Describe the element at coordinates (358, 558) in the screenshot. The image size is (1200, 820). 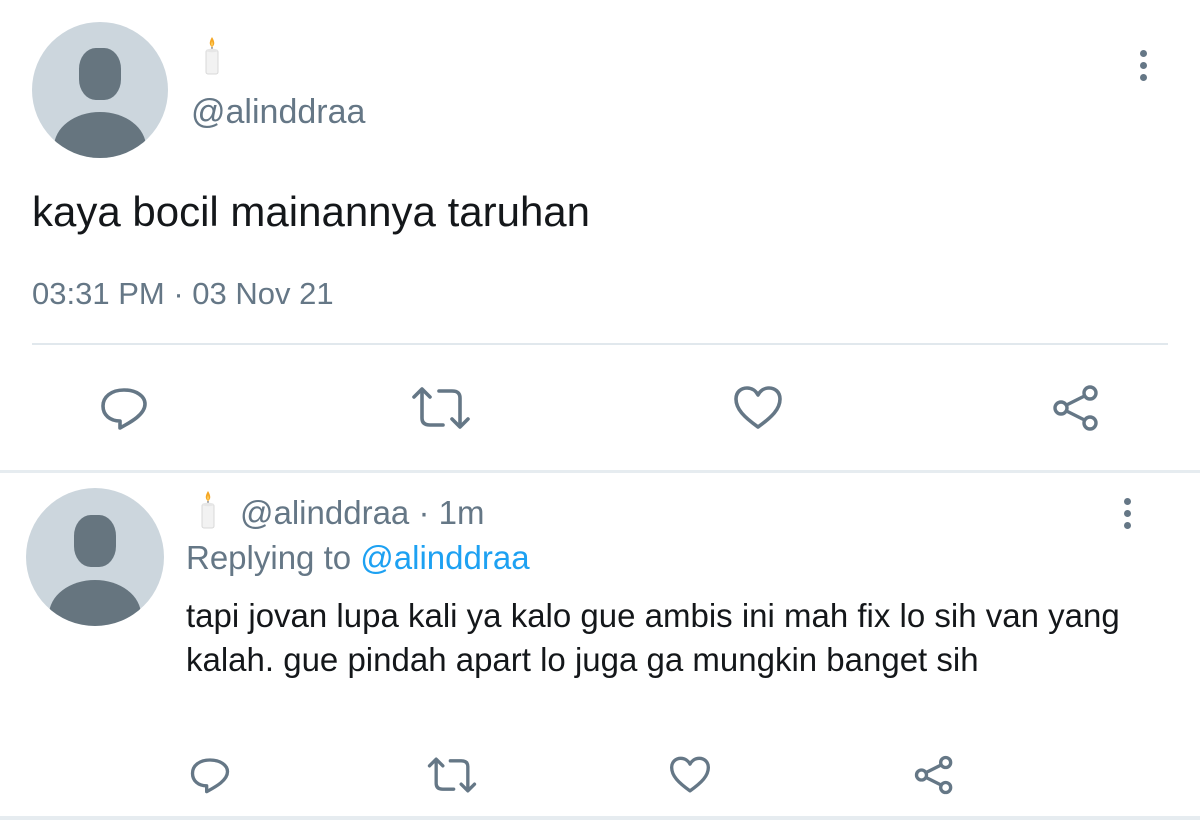
I see `replying-to: Replying to @alinddraa` at that location.